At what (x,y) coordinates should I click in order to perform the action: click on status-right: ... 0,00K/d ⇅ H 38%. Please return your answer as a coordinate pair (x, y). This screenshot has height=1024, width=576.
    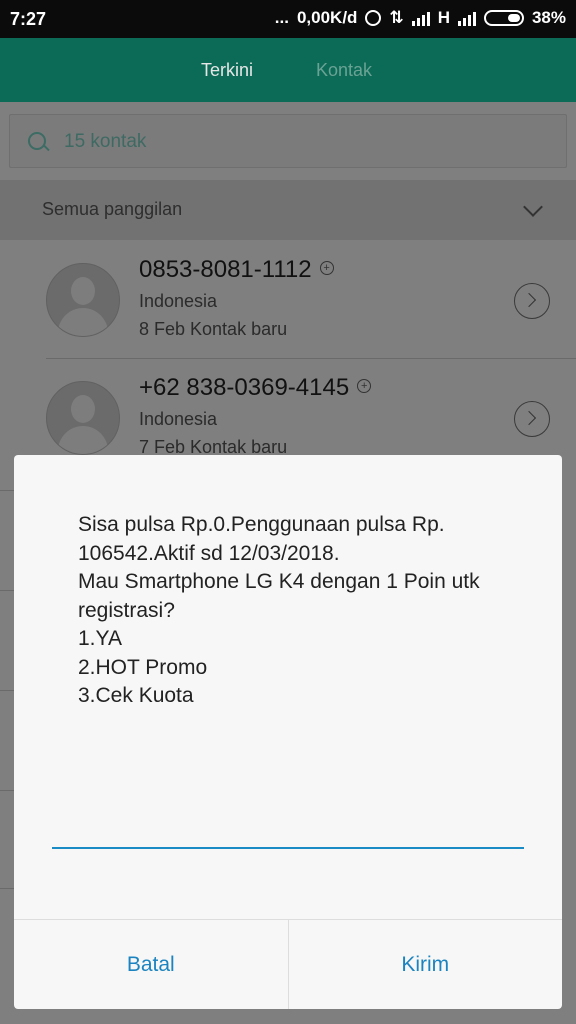
    Looking at the image, I should click on (420, 18).